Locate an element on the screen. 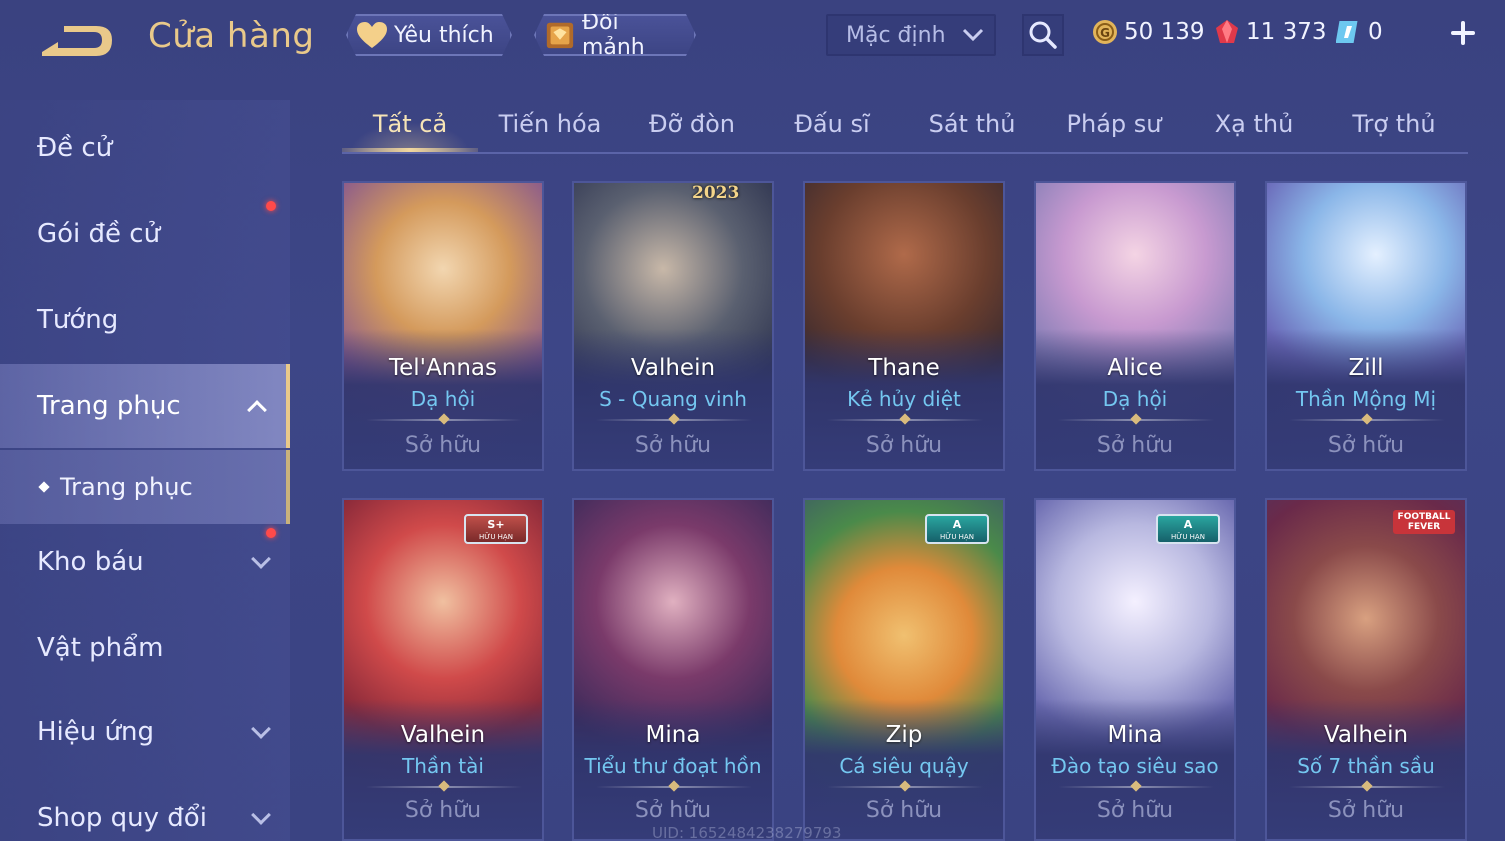 The image size is (1505, 841). tab-fighter: Đấu sĩ is located at coordinates (832, 124).